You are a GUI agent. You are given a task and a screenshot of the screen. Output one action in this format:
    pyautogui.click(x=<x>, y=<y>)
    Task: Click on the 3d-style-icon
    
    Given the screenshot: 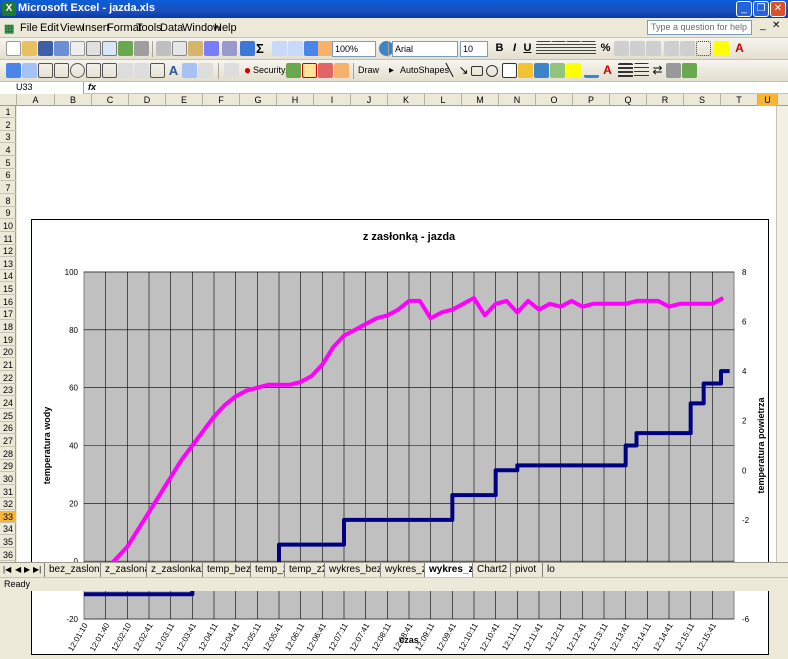 What is the action you would take?
    pyautogui.click(x=689, y=70)
    